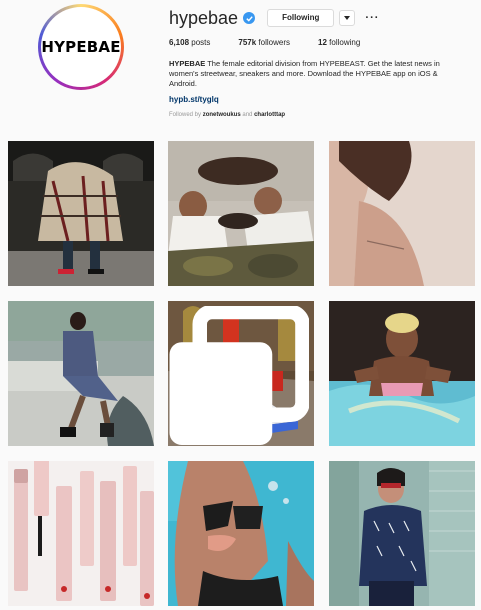  I want to click on following-label: following, so click(345, 42).